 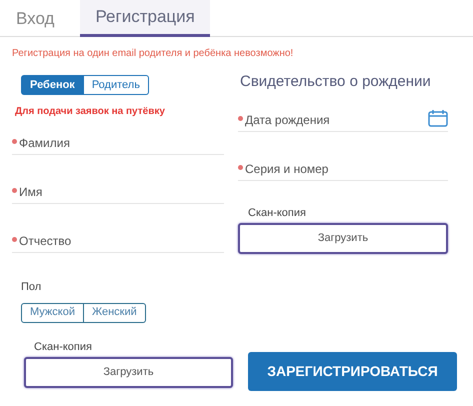 What do you see at coordinates (153, 54) in the screenshot?
I see `warning-text: Регистрация на один email родителя и ребёнка невозможно!` at bounding box center [153, 54].